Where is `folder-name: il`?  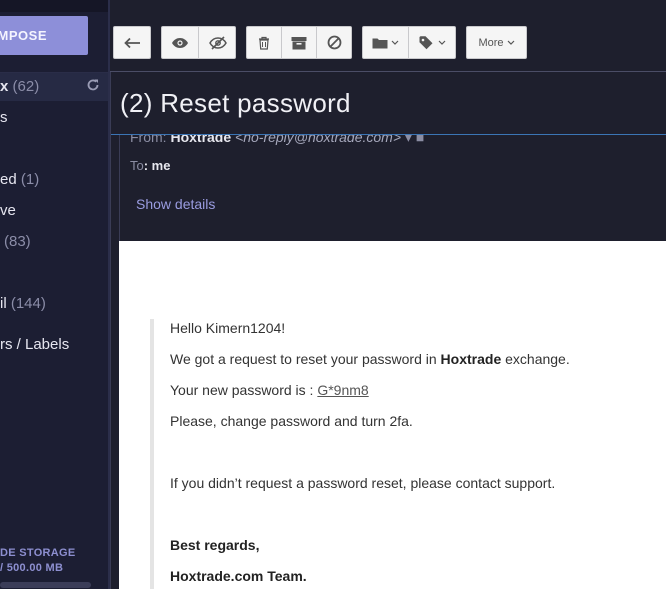
folder-name: il is located at coordinates (3, 303).